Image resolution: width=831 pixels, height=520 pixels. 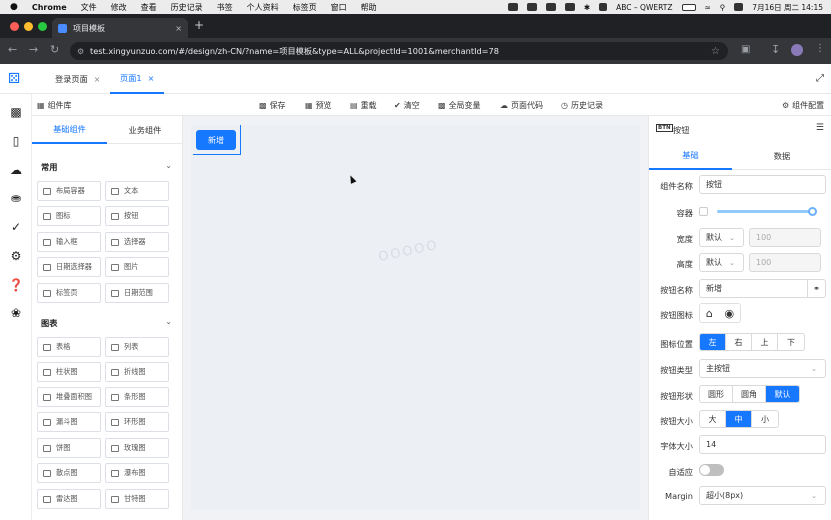 I want to click on button-type-select: 主按钮 ⌄, so click(x=762, y=368).